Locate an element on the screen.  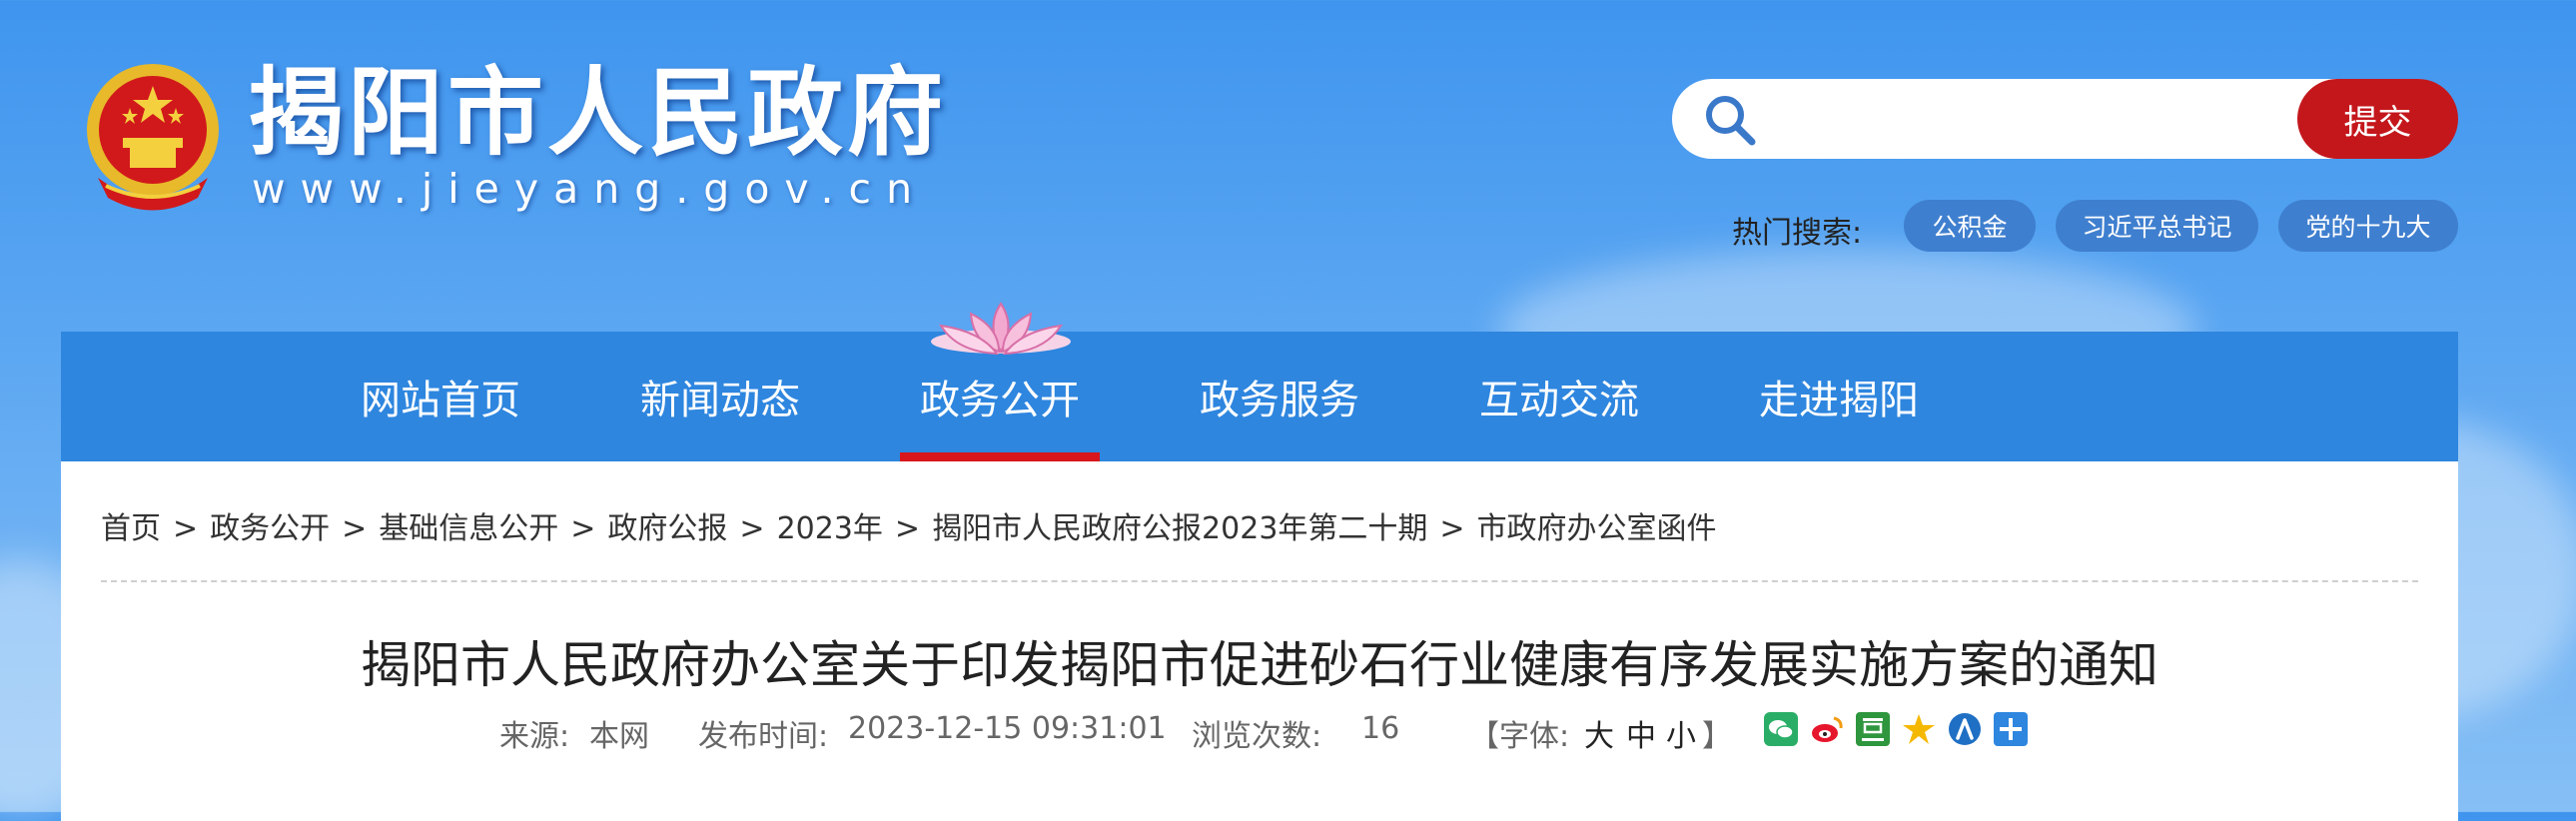
douban-icon is located at coordinates (1873, 729).